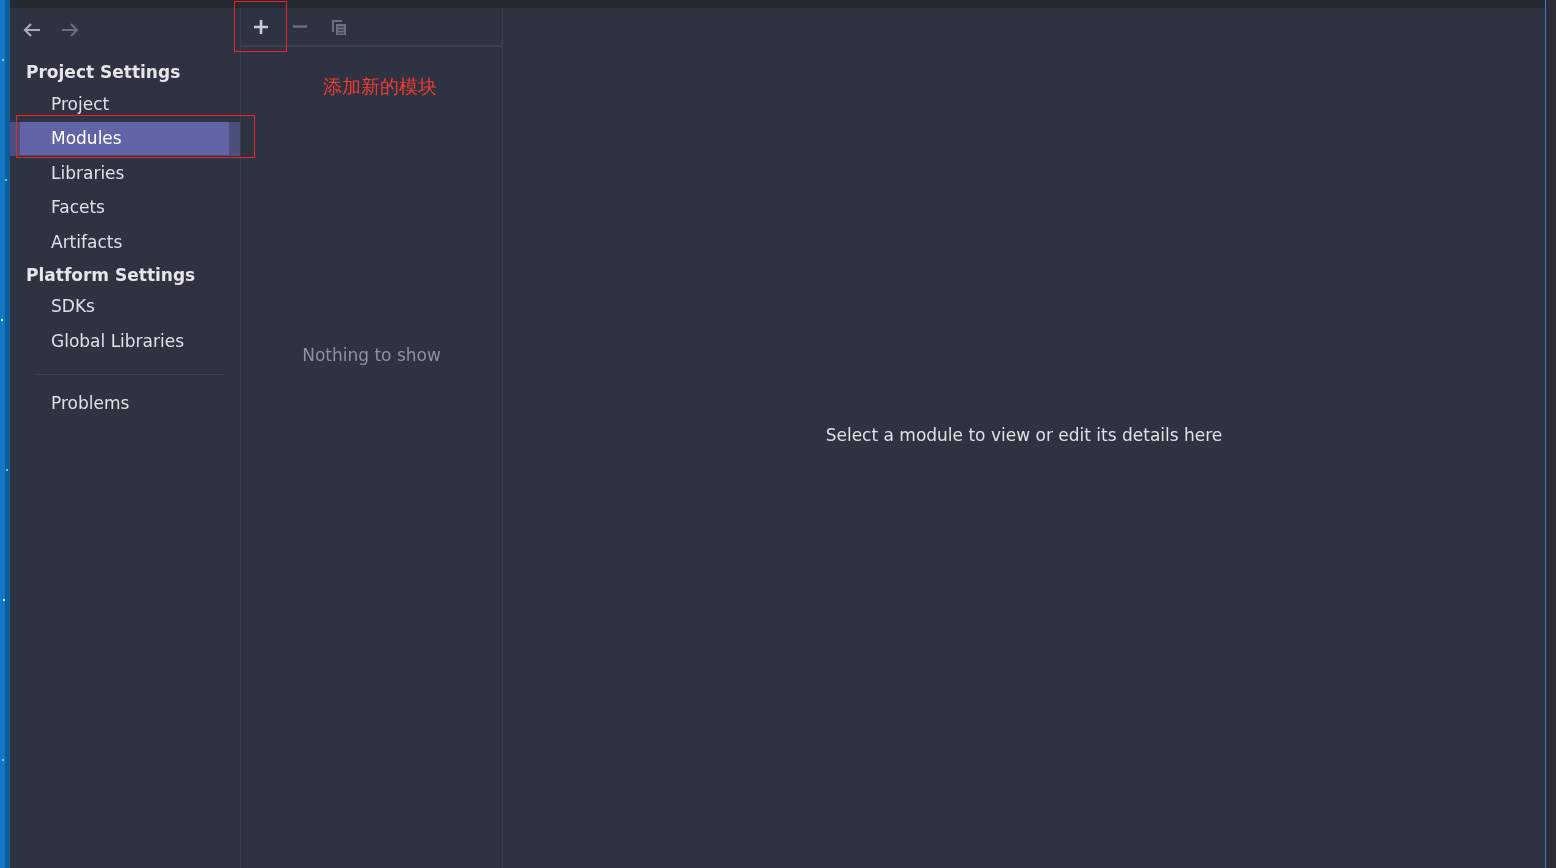 The image size is (1556, 868). I want to click on sidebar-item: Artifacts, so click(124, 242).